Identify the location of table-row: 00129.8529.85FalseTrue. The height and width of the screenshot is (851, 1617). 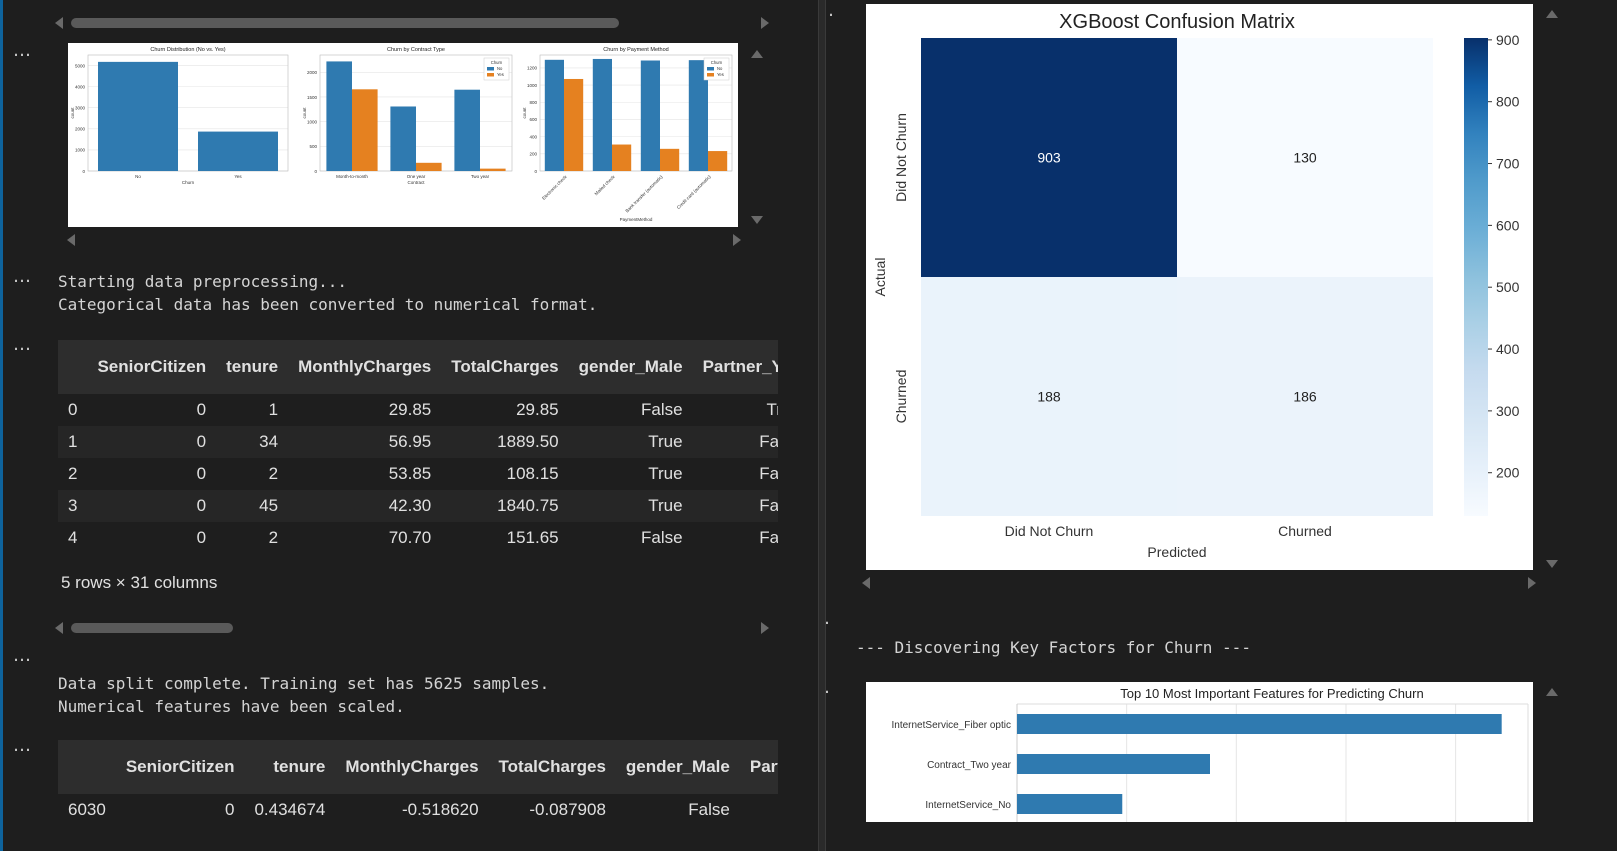
(418, 410).